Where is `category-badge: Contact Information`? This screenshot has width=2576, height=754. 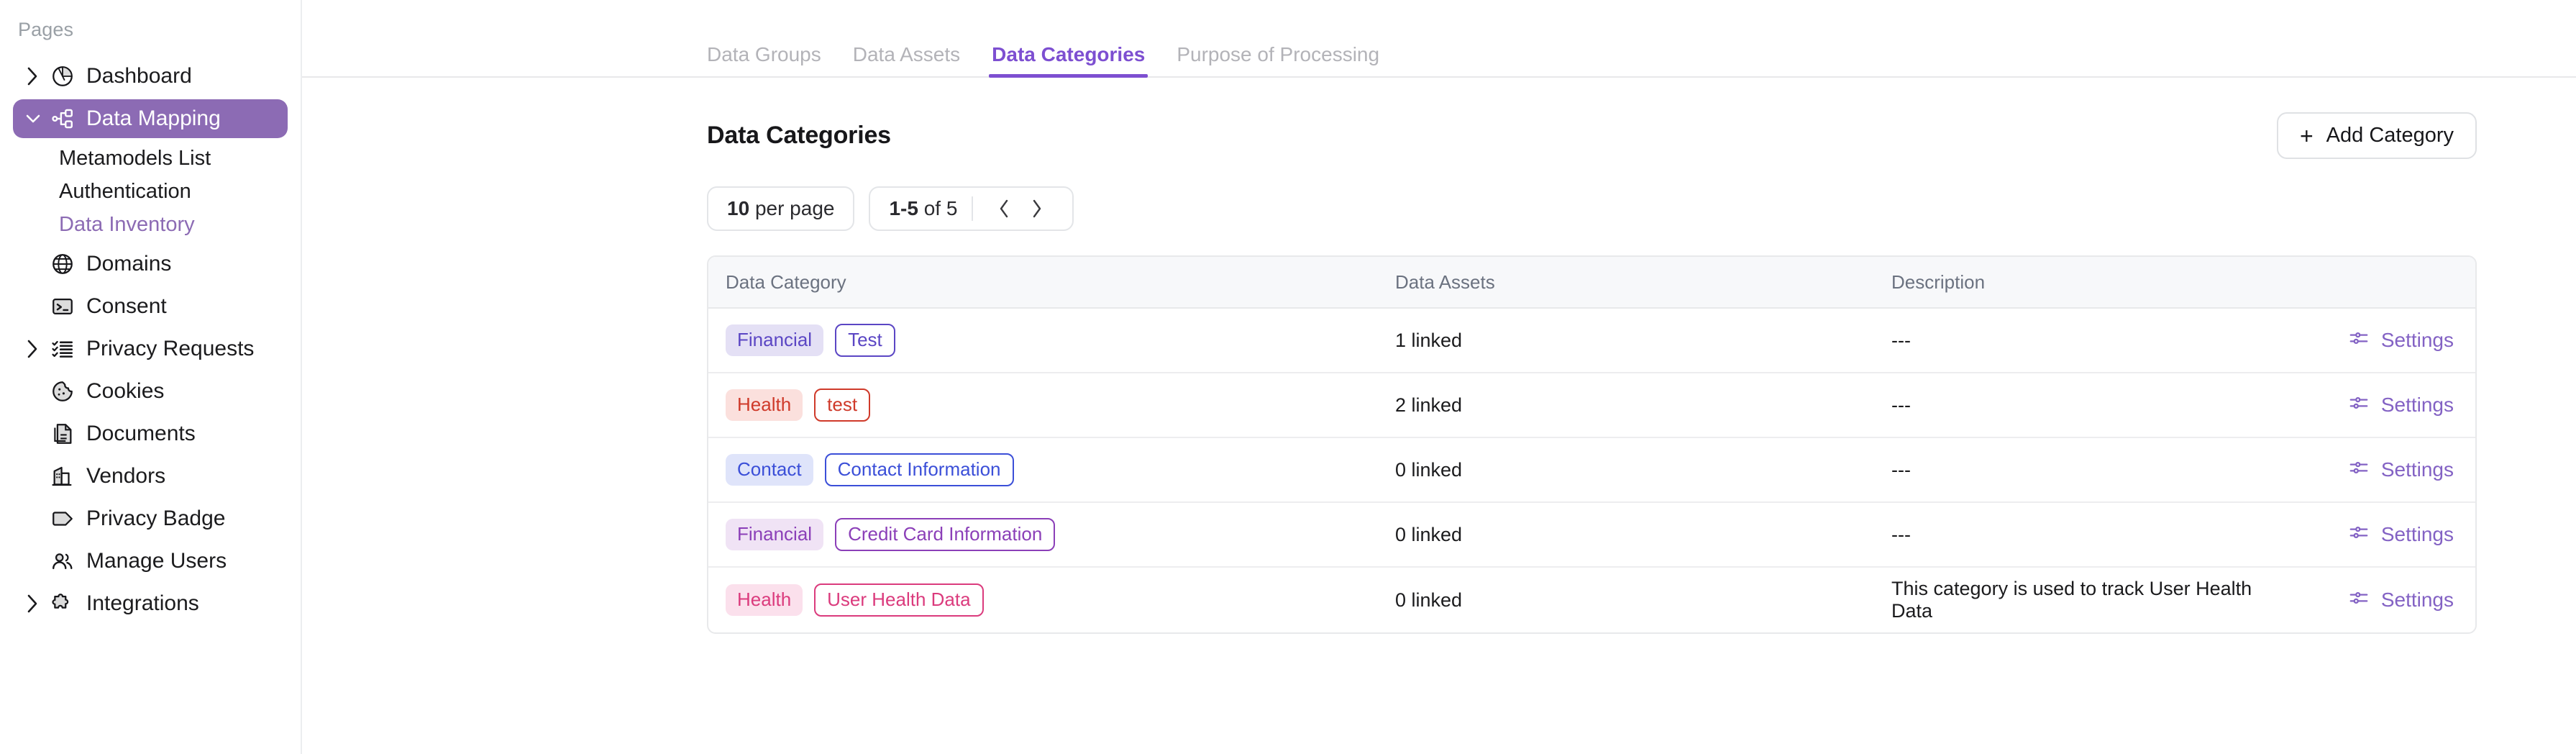 category-badge: Contact Information is located at coordinates (919, 469).